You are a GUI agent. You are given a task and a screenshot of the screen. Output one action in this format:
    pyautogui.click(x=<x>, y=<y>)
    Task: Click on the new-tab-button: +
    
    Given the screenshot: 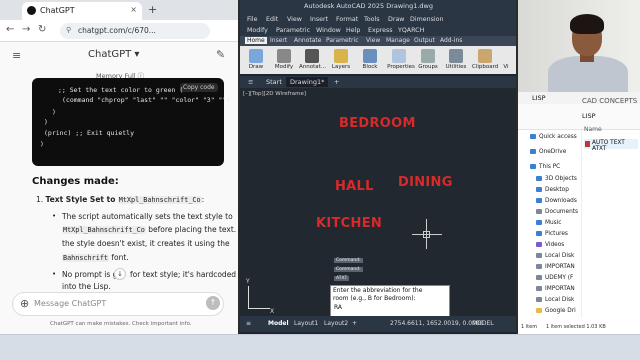 What is the action you would take?
    pyautogui.click(x=152, y=9)
    